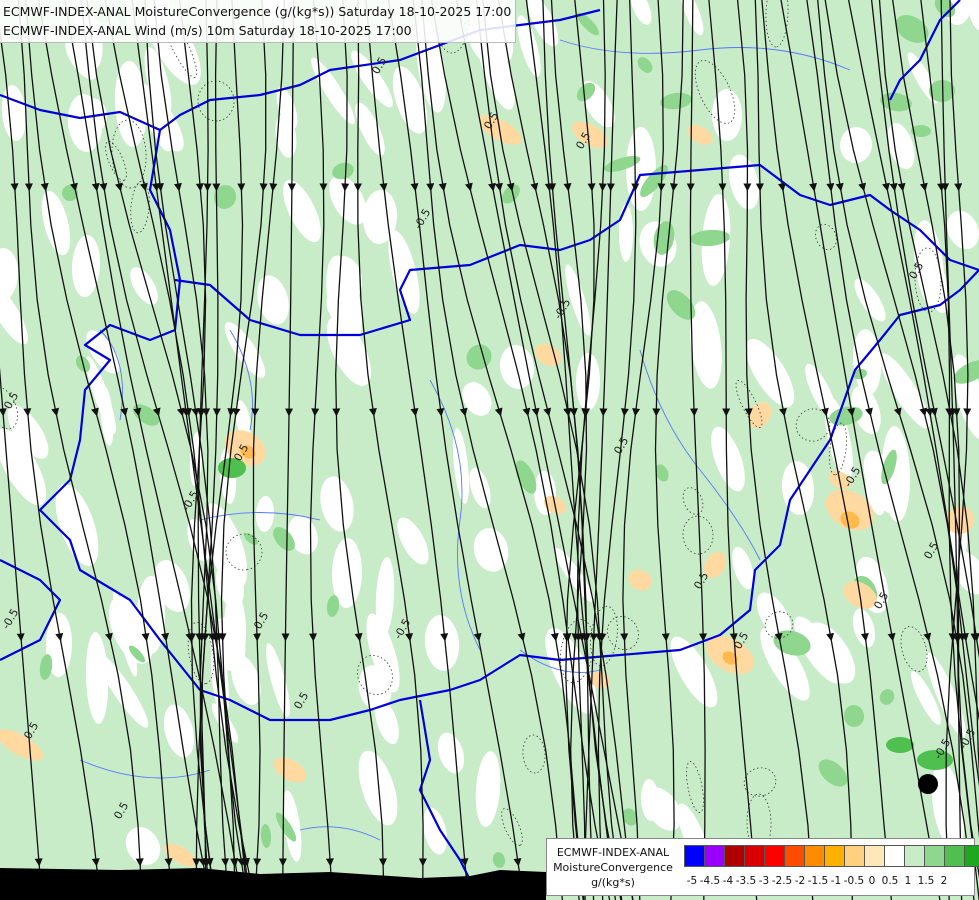 This screenshot has width=979, height=900. I want to click on legend-swatches, so click(831, 856).